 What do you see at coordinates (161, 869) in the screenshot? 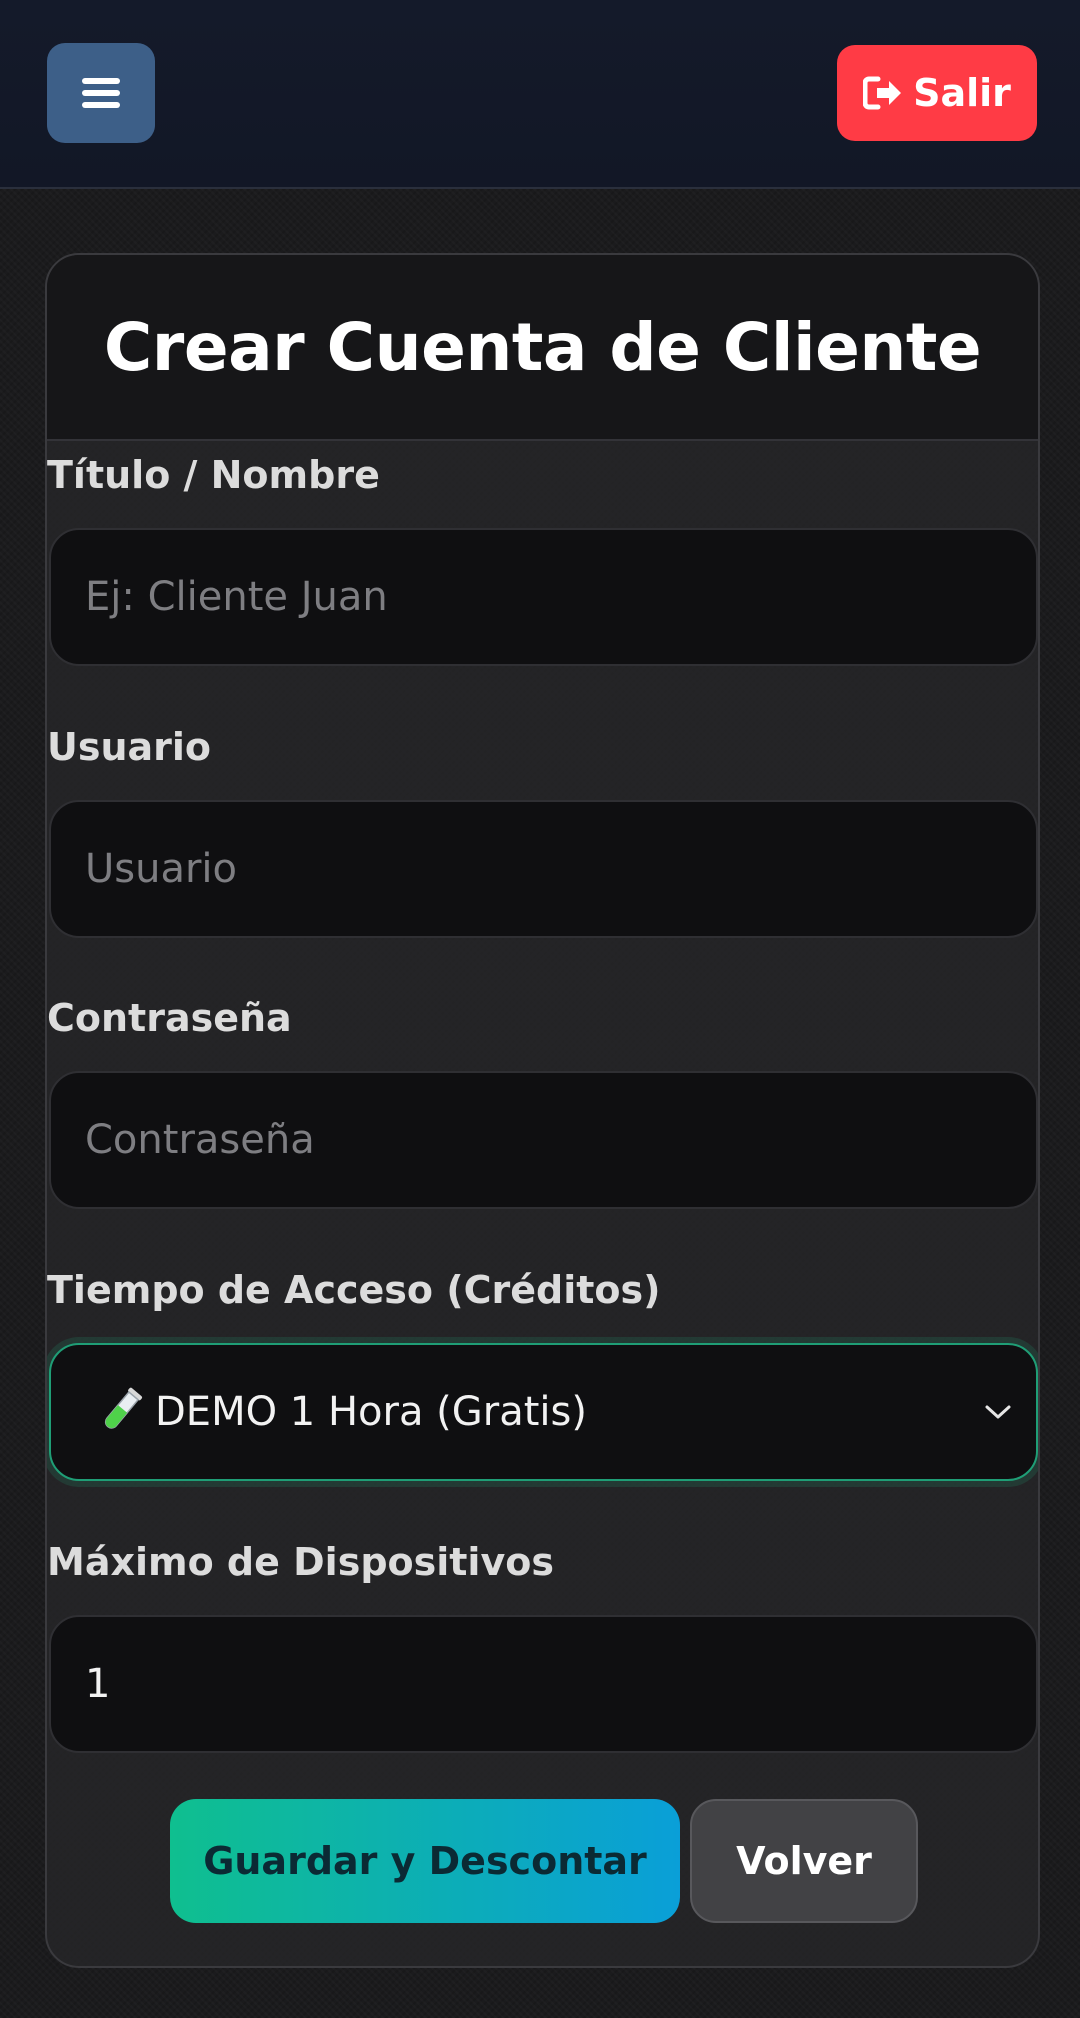
I see `username-placeholder: Usuario` at bounding box center [161, 869].